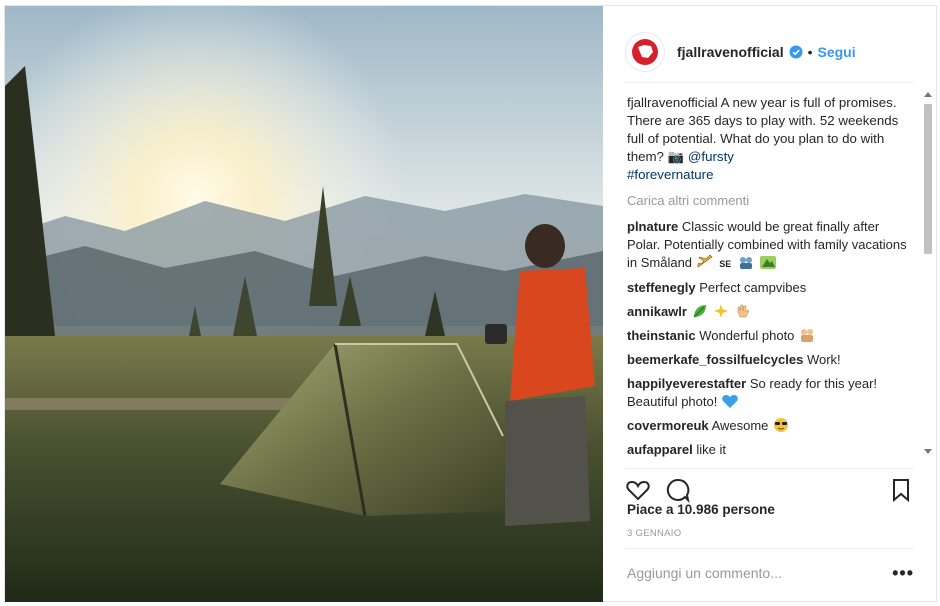  I want to click on caption-mention: @fursty, so click(711, 156).